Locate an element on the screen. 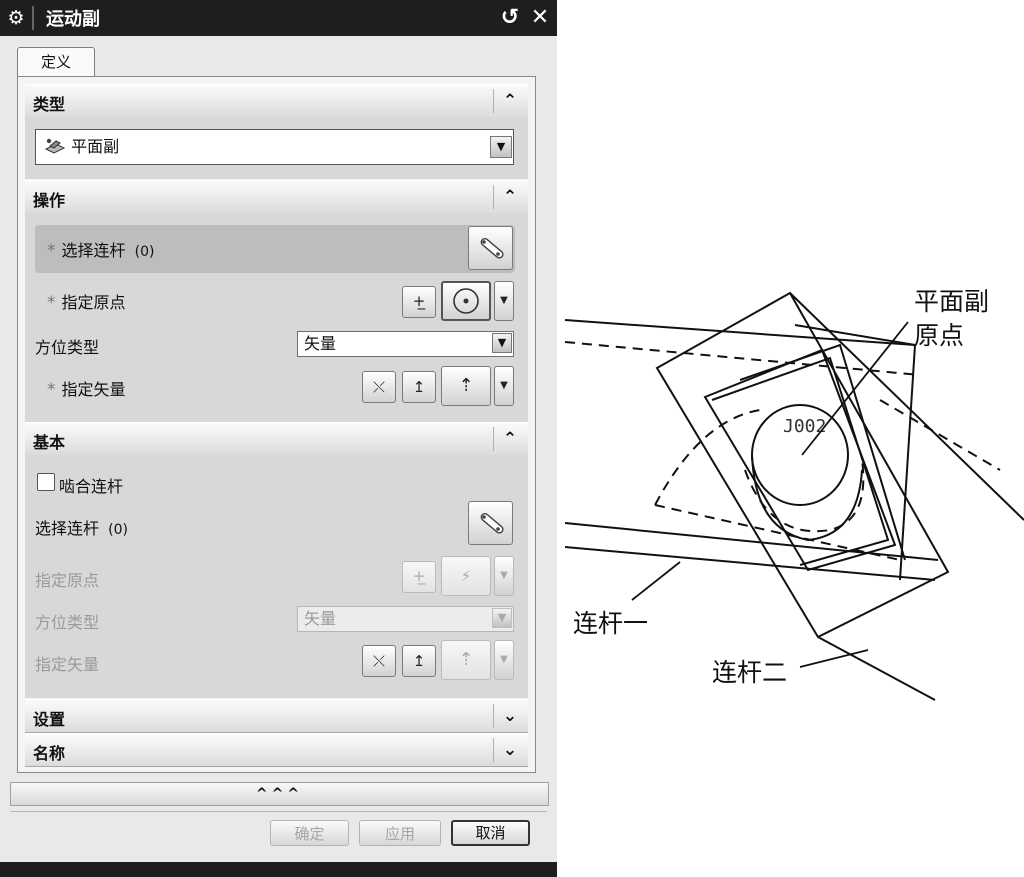 The image size is (1024, 877). link-two-edge is located at coordinates (876, 668).